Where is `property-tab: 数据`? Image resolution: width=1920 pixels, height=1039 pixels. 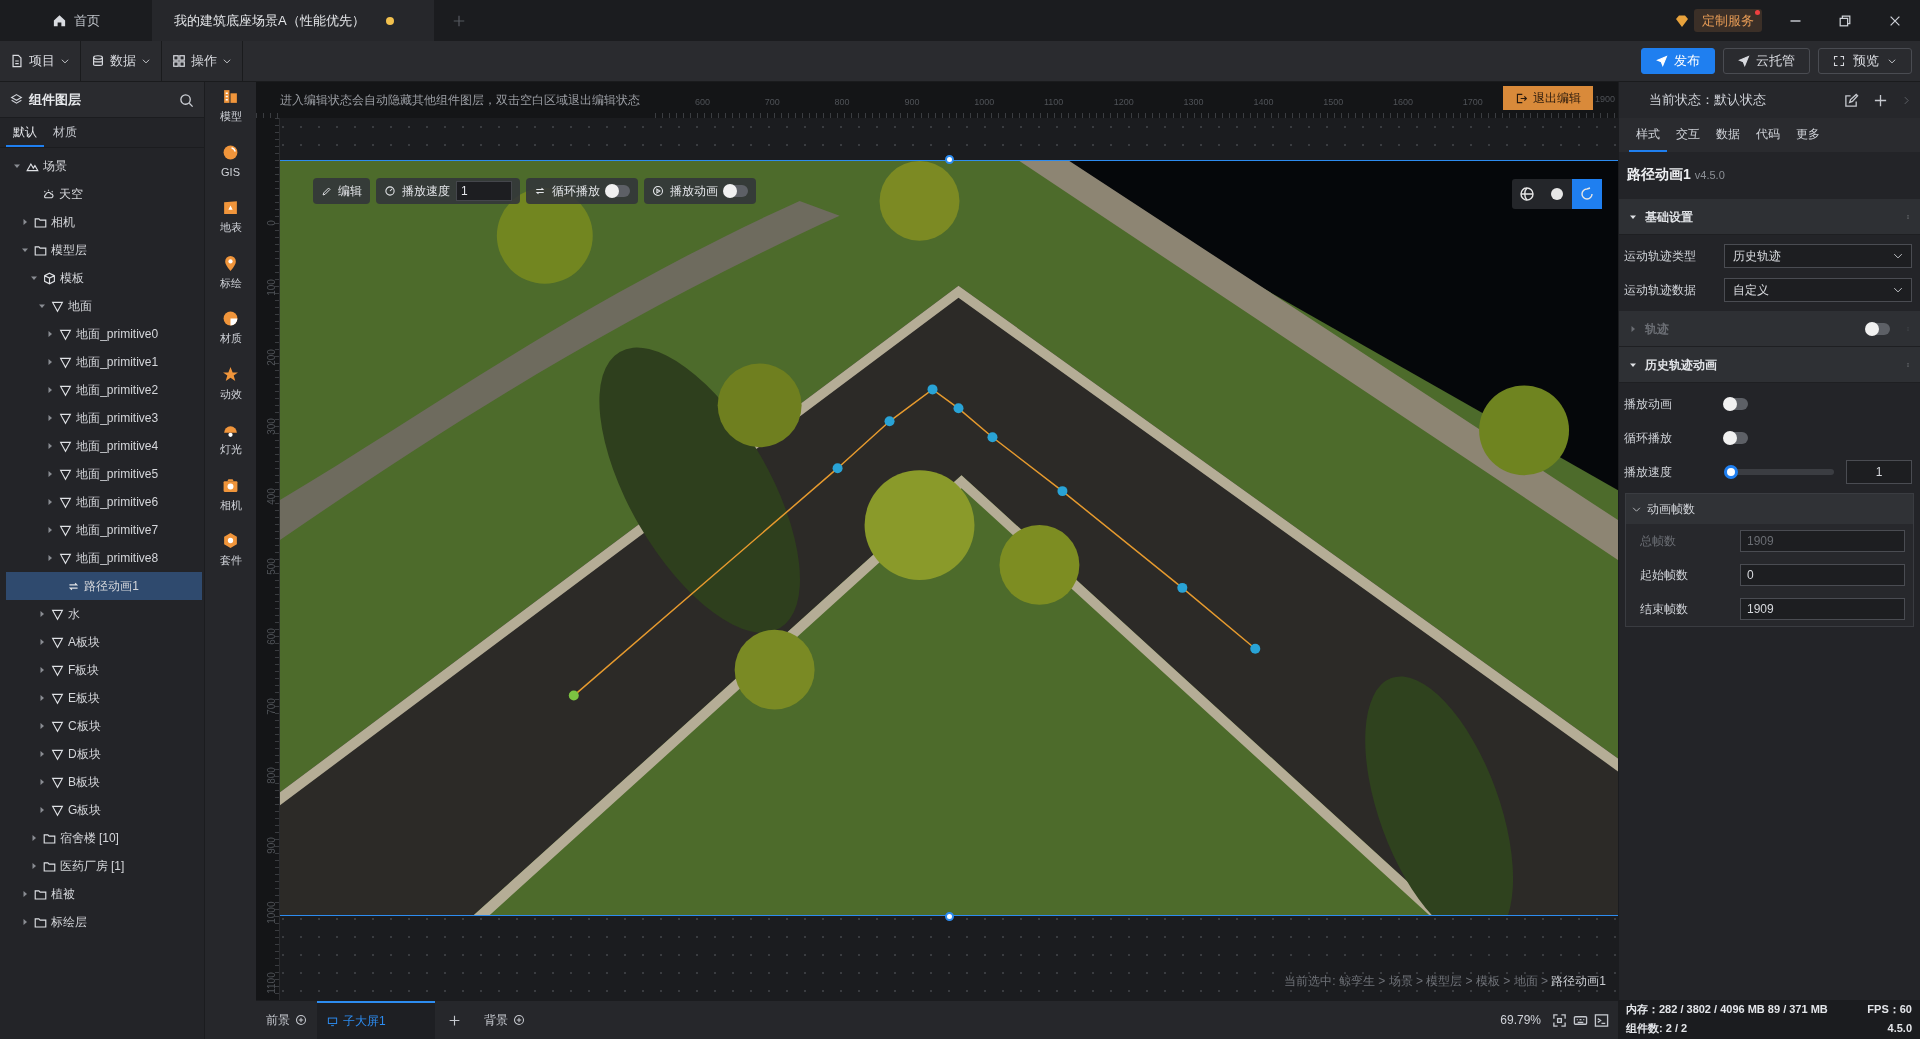 property-tab: 数据 is located at coordinates (1728, 135).